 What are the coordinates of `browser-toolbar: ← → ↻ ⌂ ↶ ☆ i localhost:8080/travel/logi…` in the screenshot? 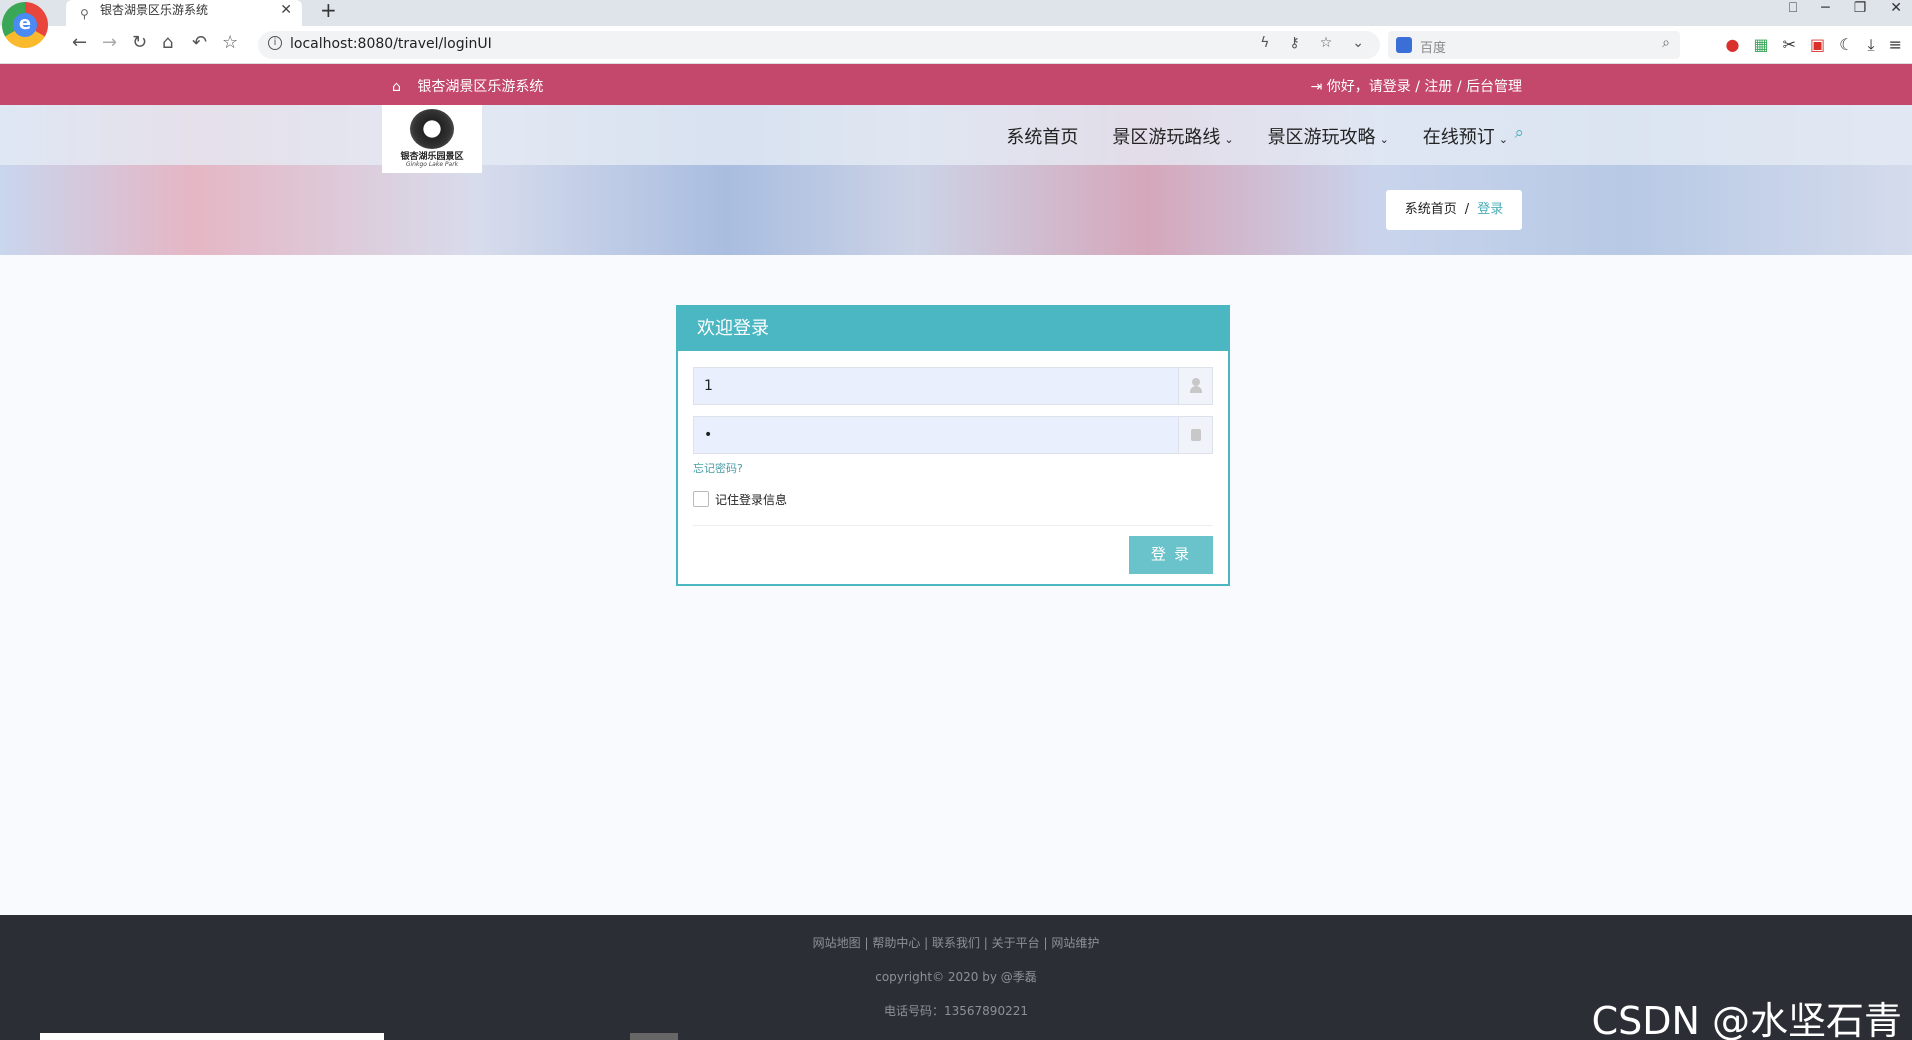 It's located at (956, 45).